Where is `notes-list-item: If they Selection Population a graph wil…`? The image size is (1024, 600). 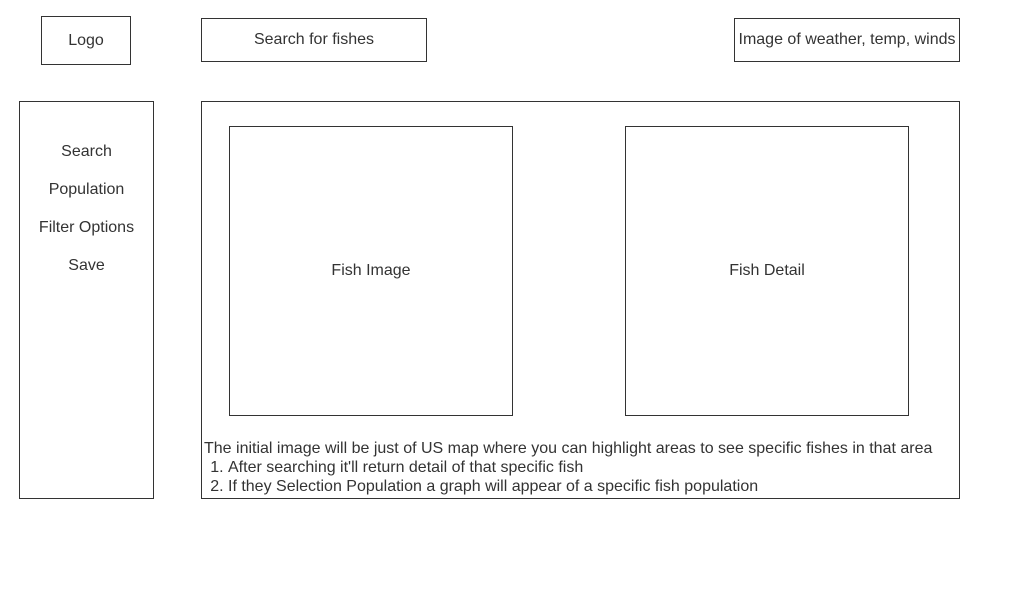 notes-list-item: If they Selection Population a graph wil… is located at coordinates (596, 486).